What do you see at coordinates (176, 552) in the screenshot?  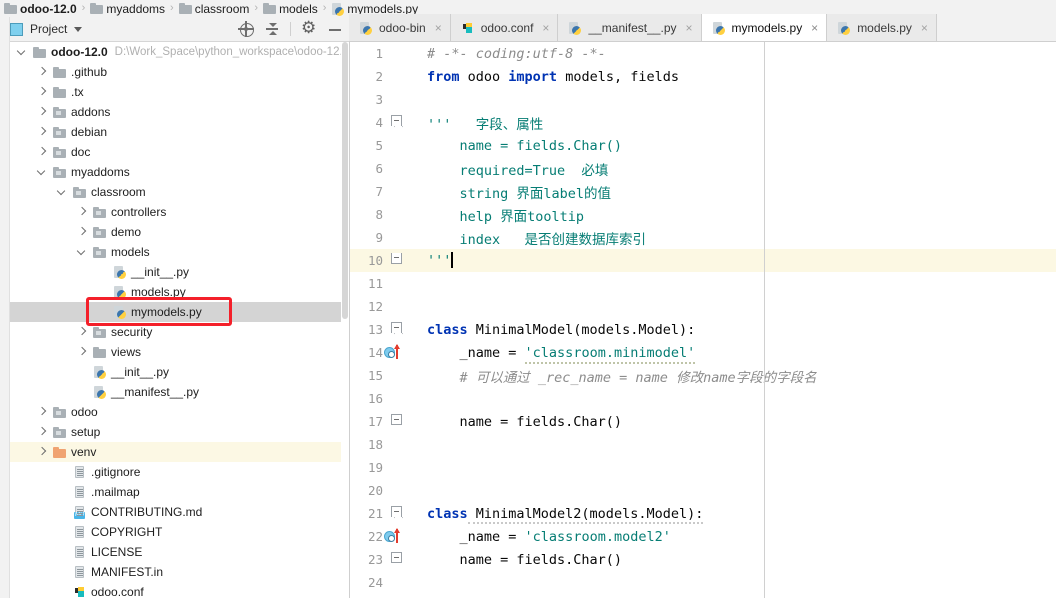 I see `tree-row-license: LICENSE` at bounding box center [176, 552].